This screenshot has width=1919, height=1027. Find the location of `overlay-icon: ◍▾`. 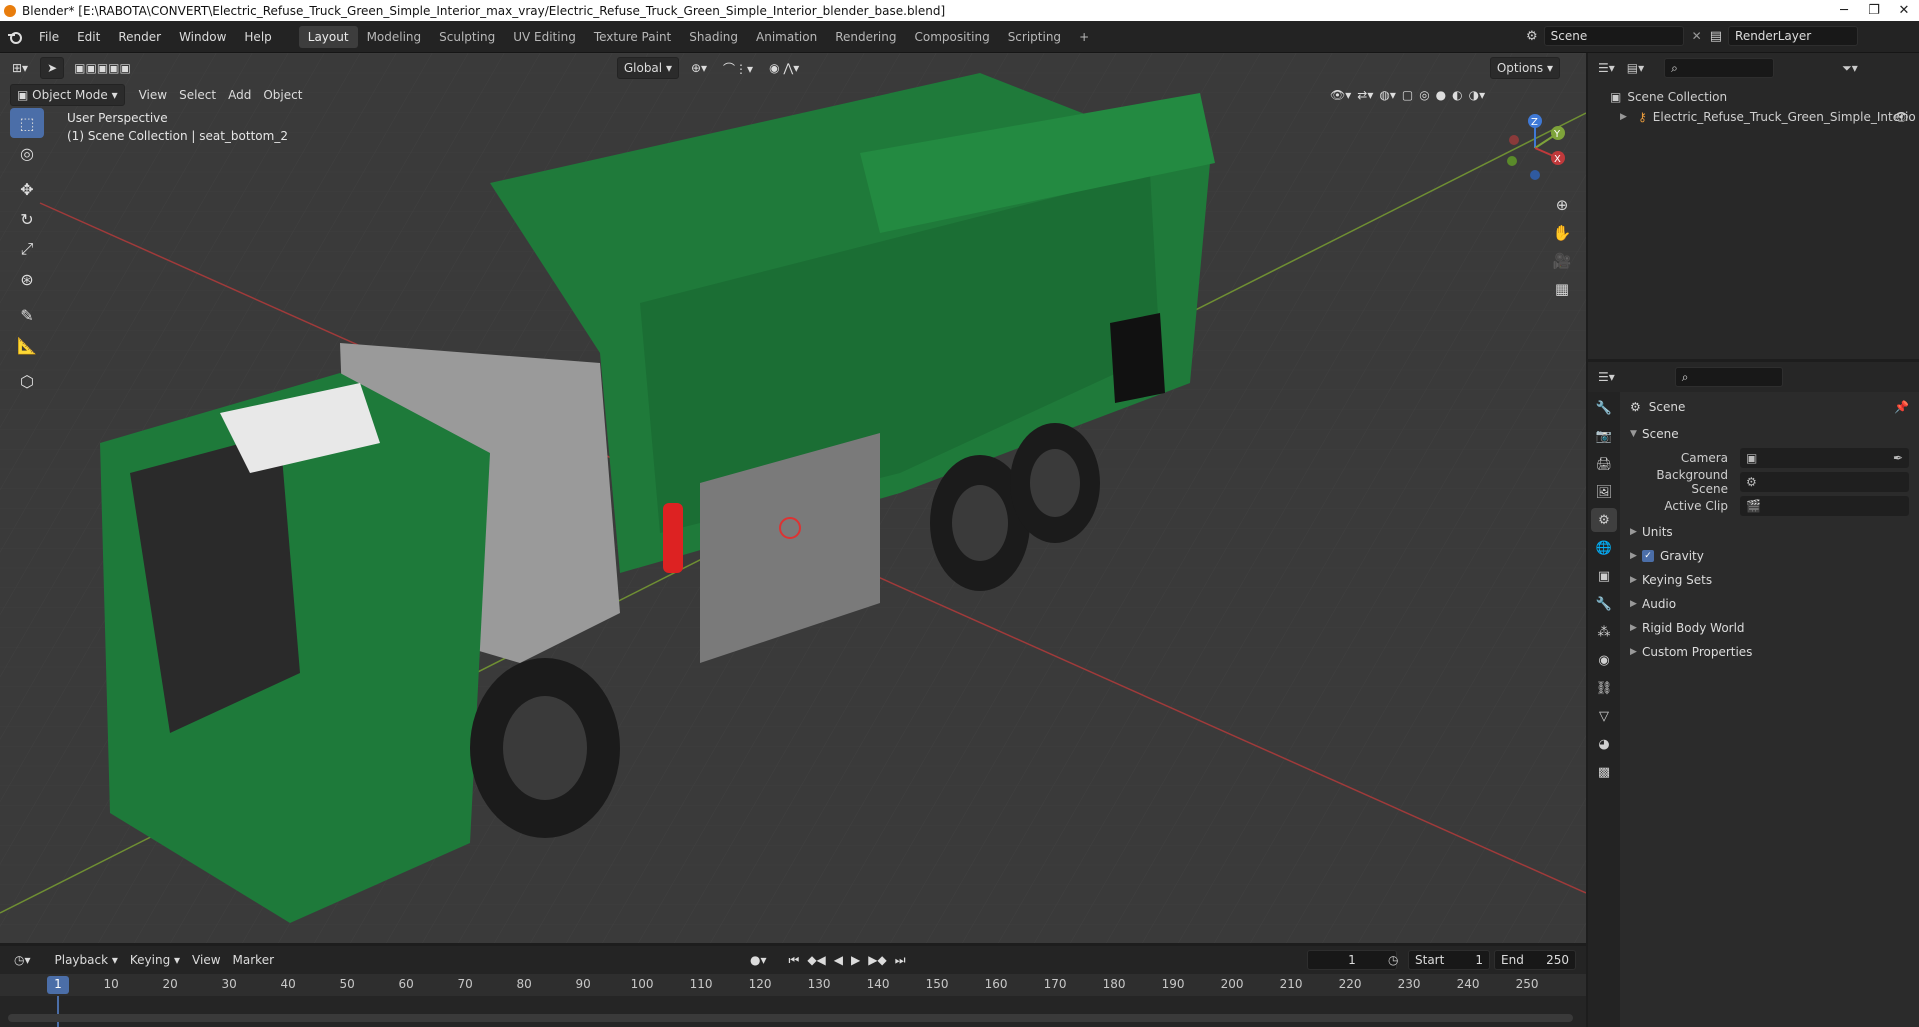

overlay-icon: ◍▾ is located at coordinates (1387, 95).